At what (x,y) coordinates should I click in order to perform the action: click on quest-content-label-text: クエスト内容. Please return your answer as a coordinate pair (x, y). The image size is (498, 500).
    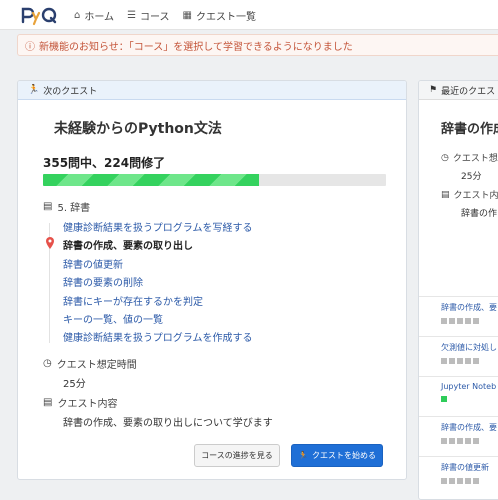
    Looking at the image, I should click on (87, 404).